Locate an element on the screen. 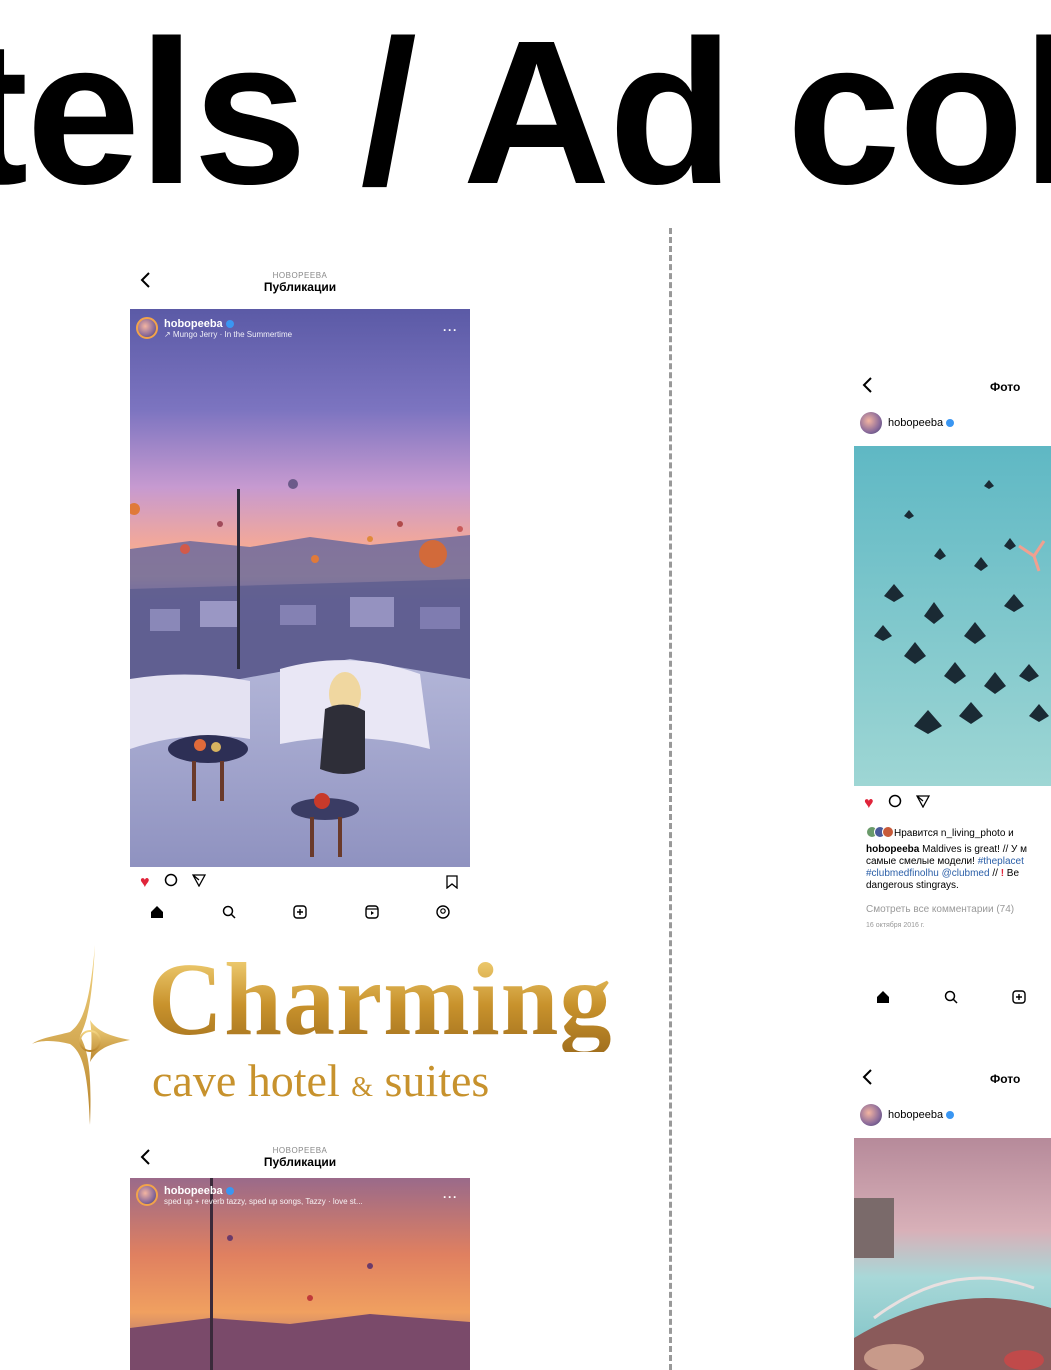  music-label: ↗ Mungo Jerry · In the Summertime is located at coordinates (228, 334).